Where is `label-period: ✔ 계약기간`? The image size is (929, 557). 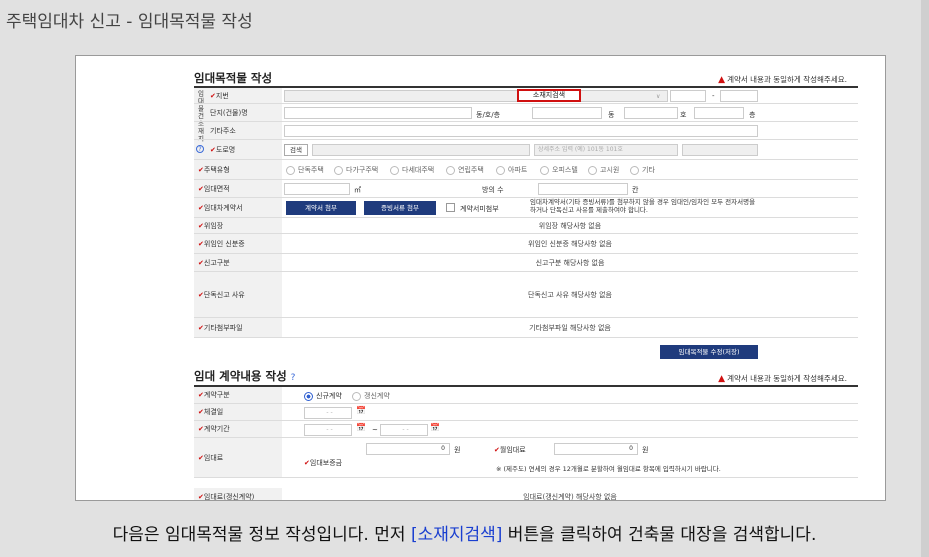
label-period: ✔ 계약기간 is located at coordinates (238, 429).